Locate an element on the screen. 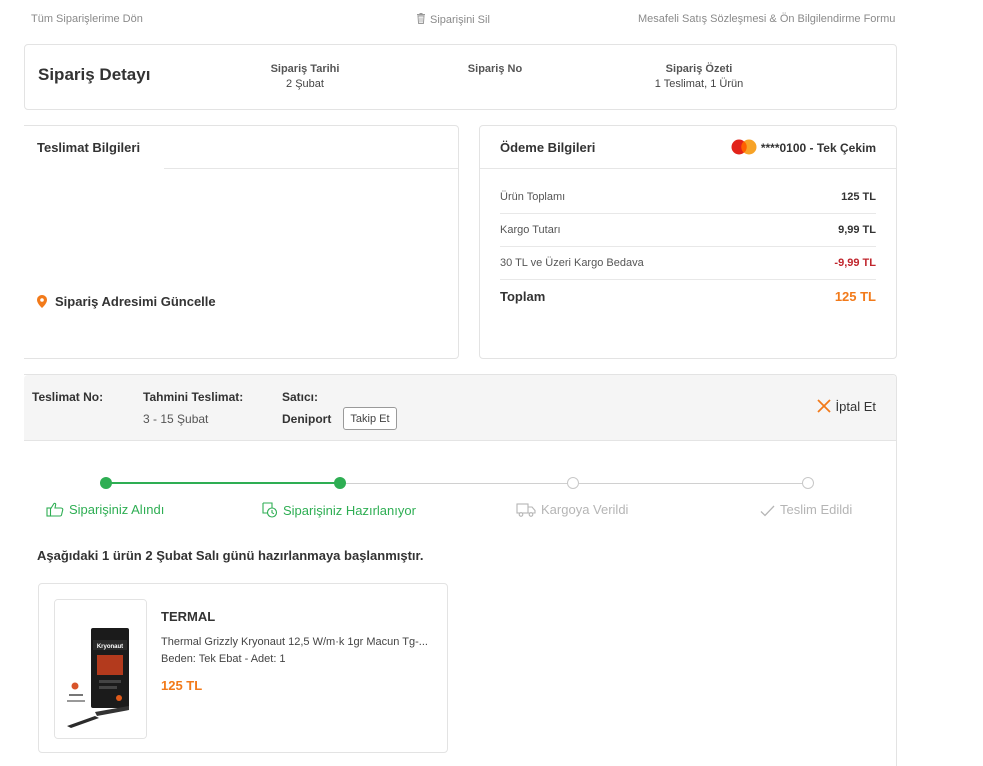 The image size is (983, 766). shipping-value: 9,99 TL is located at coordinates (857, 230).